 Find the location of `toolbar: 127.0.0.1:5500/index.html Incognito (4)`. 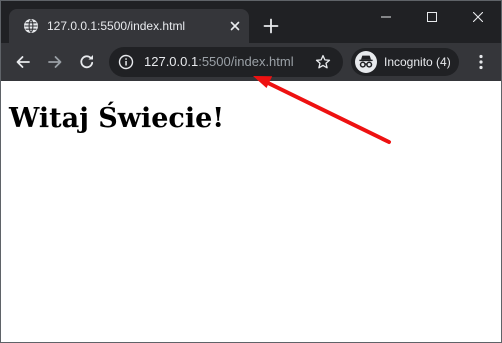

toolbar: 127.0.0.1:5500/index.html Incognito (4) is located at coordinates (251, 62).